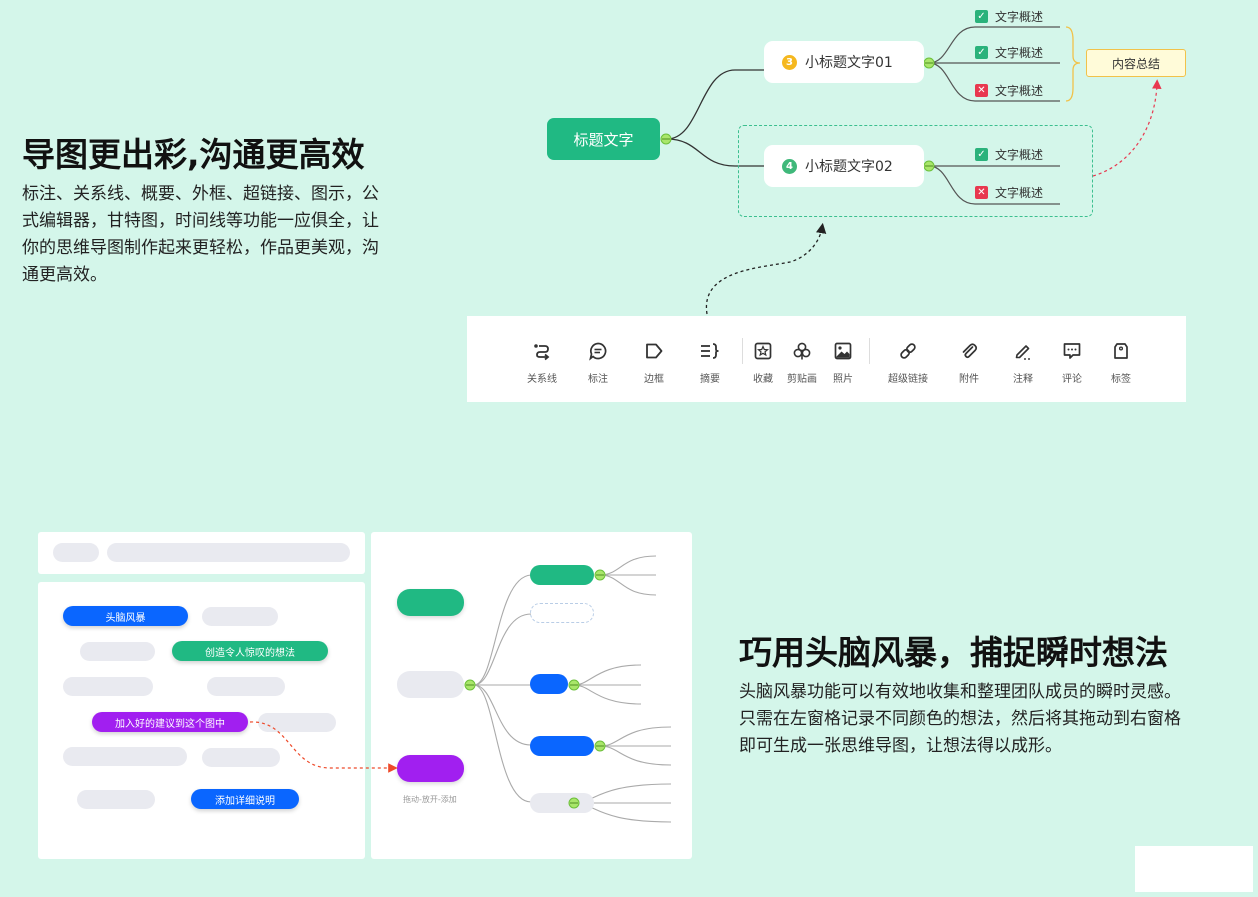 This screenshot has width=1258, height=897. What do you see at coordinates (323, 747) in the screenshot?
I see `drag-arrow` at bounding box center [323, 747].